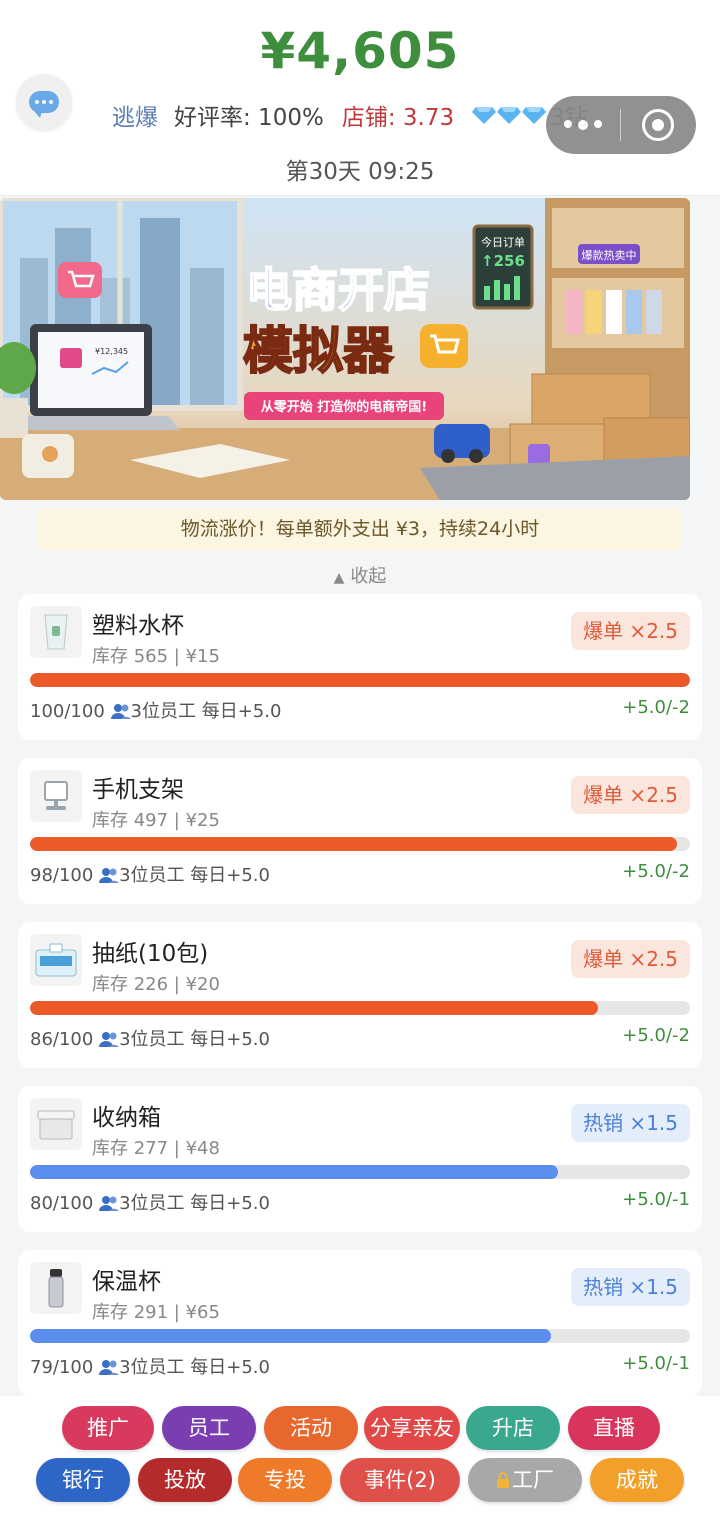 This screenshot has height=1520, width=720. I want to click on event-notice: 物流涨价！每单额外支出 ¥3，持续24小时, so click(360, 529).